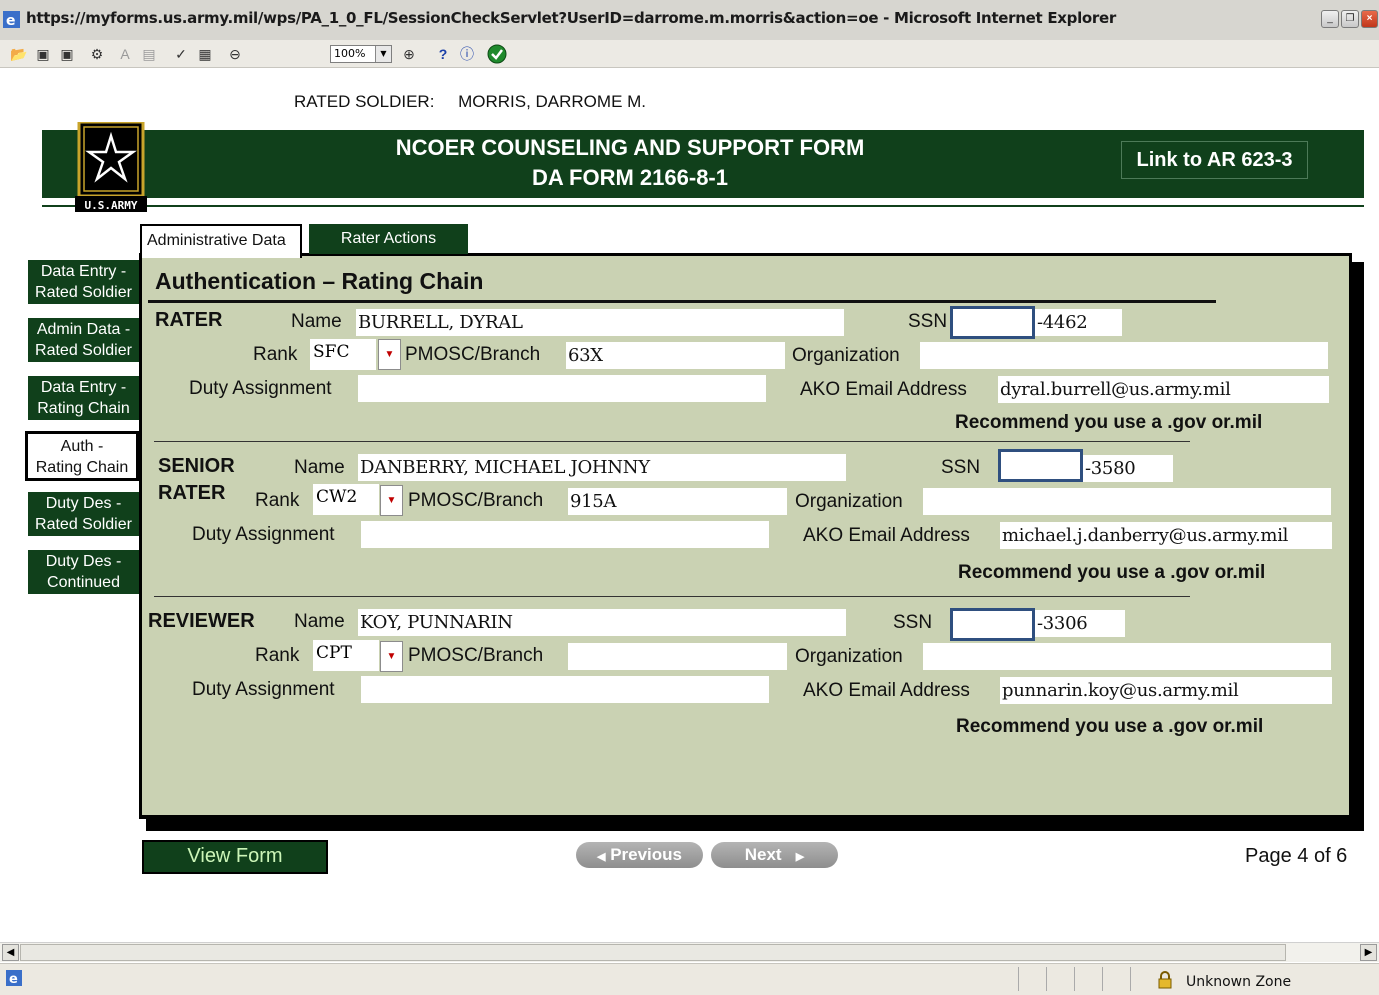 This screenshot has width=1379, height=995. Describe the element at coordinates (1166, 690) in the screenshot. I see `reviewer-email-input: punnarin.koy@us.army.mil` at that location.